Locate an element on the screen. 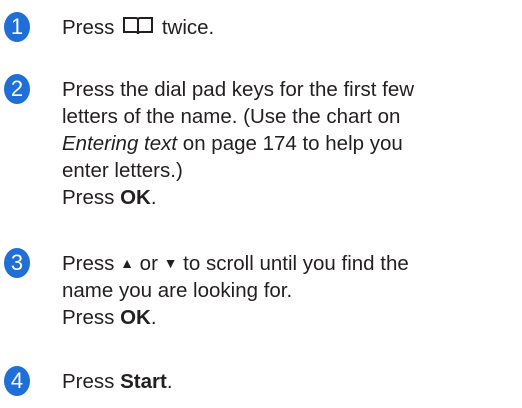 This screenshot has height=408, width=522. address-book-icon is located at coordinates (138, 26).